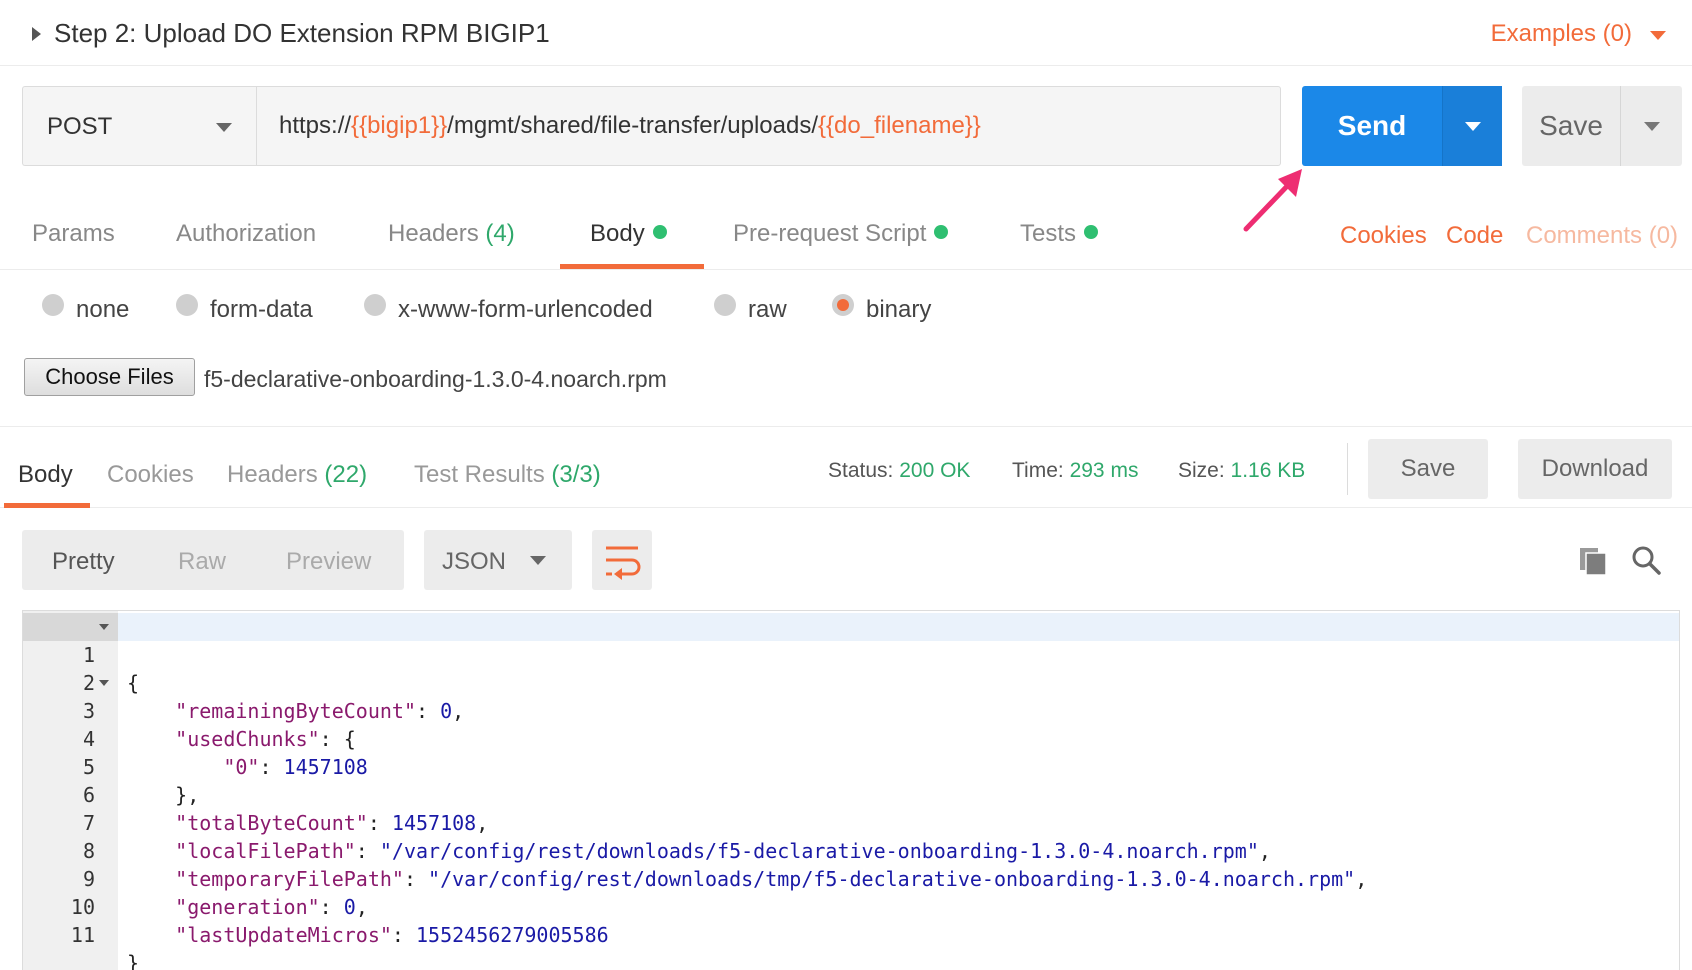 Image resolution: width=1692 pixels, height=970 pixels. I want to click on status-value: 200 OK, so click(935, 470).